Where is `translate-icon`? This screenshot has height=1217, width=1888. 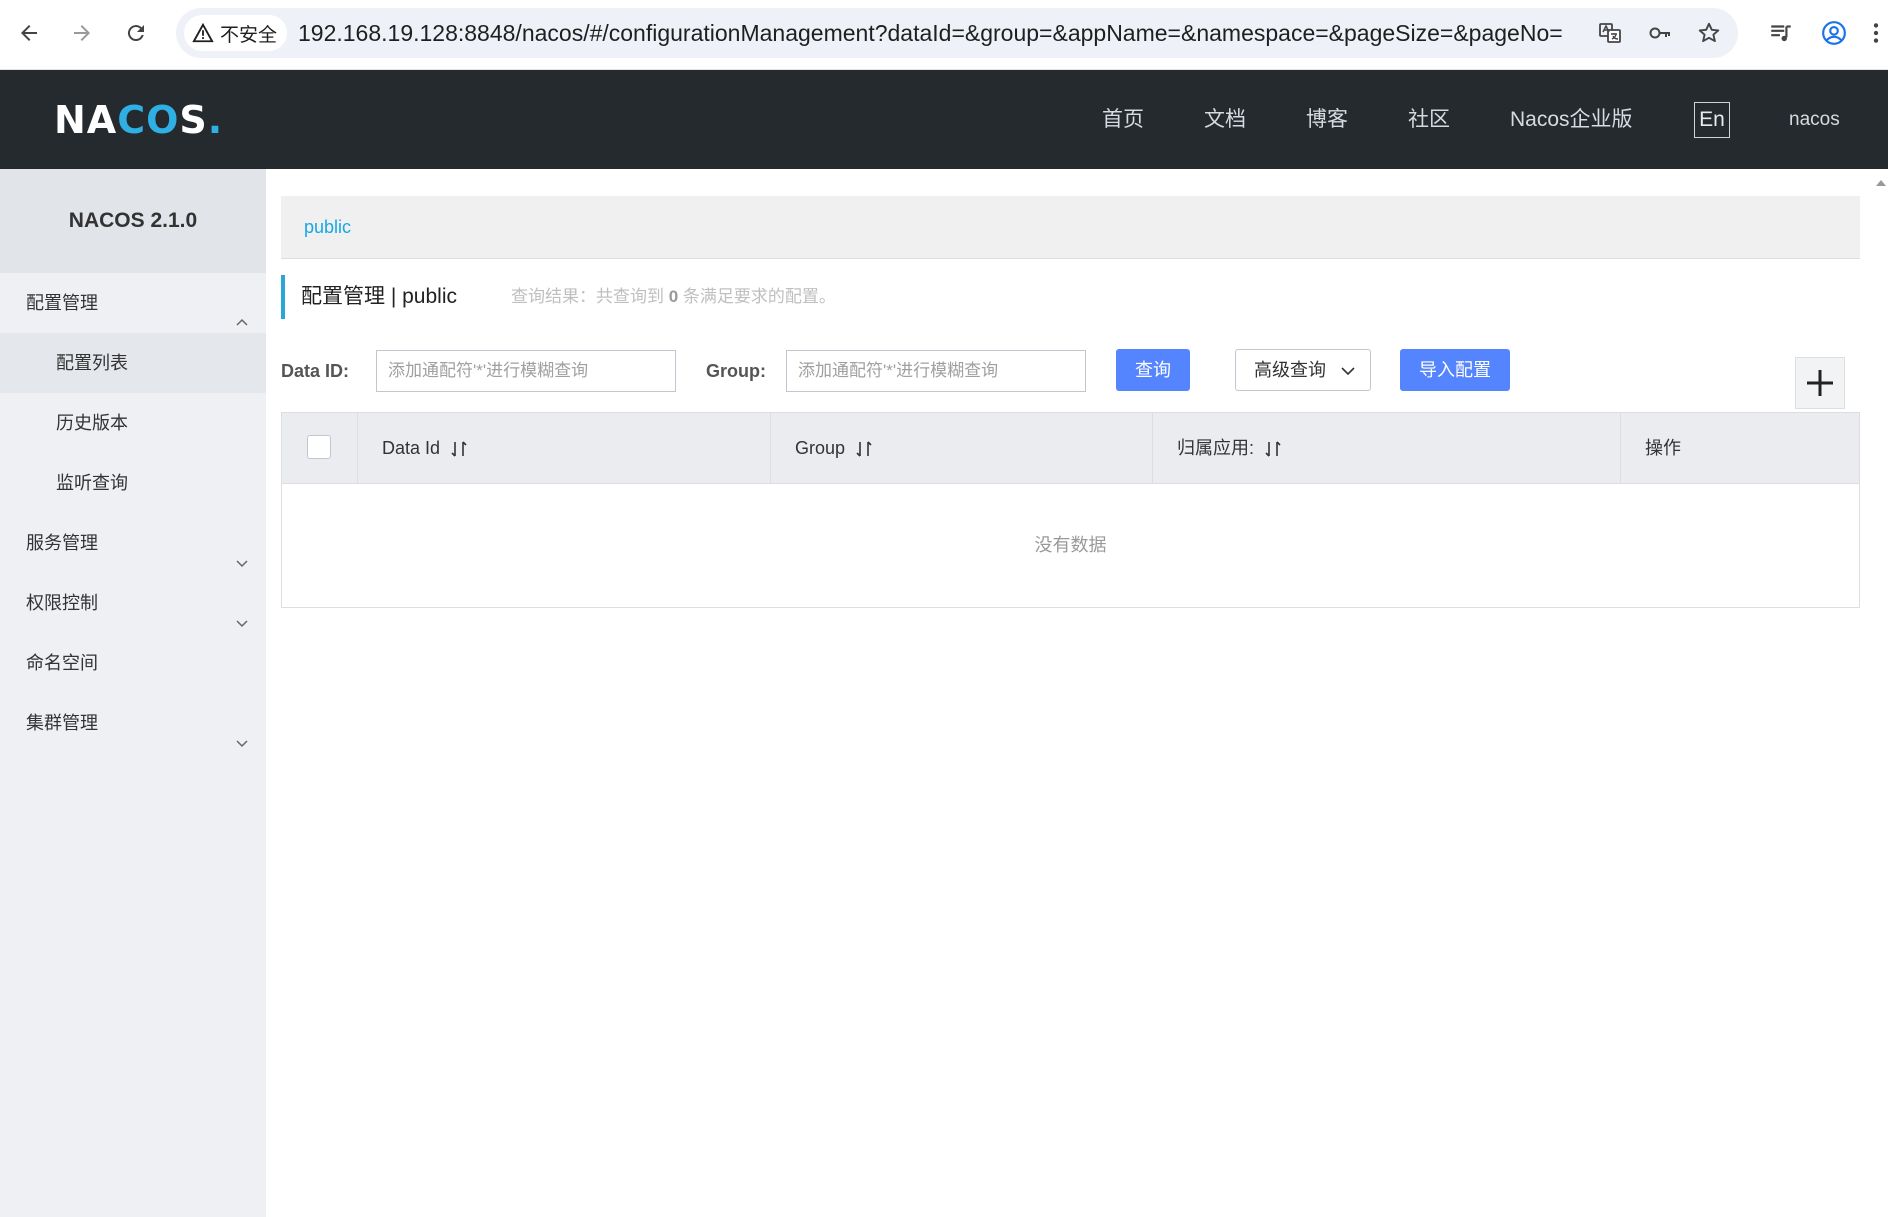 translate-icon is located at coordinates (1610, 33).